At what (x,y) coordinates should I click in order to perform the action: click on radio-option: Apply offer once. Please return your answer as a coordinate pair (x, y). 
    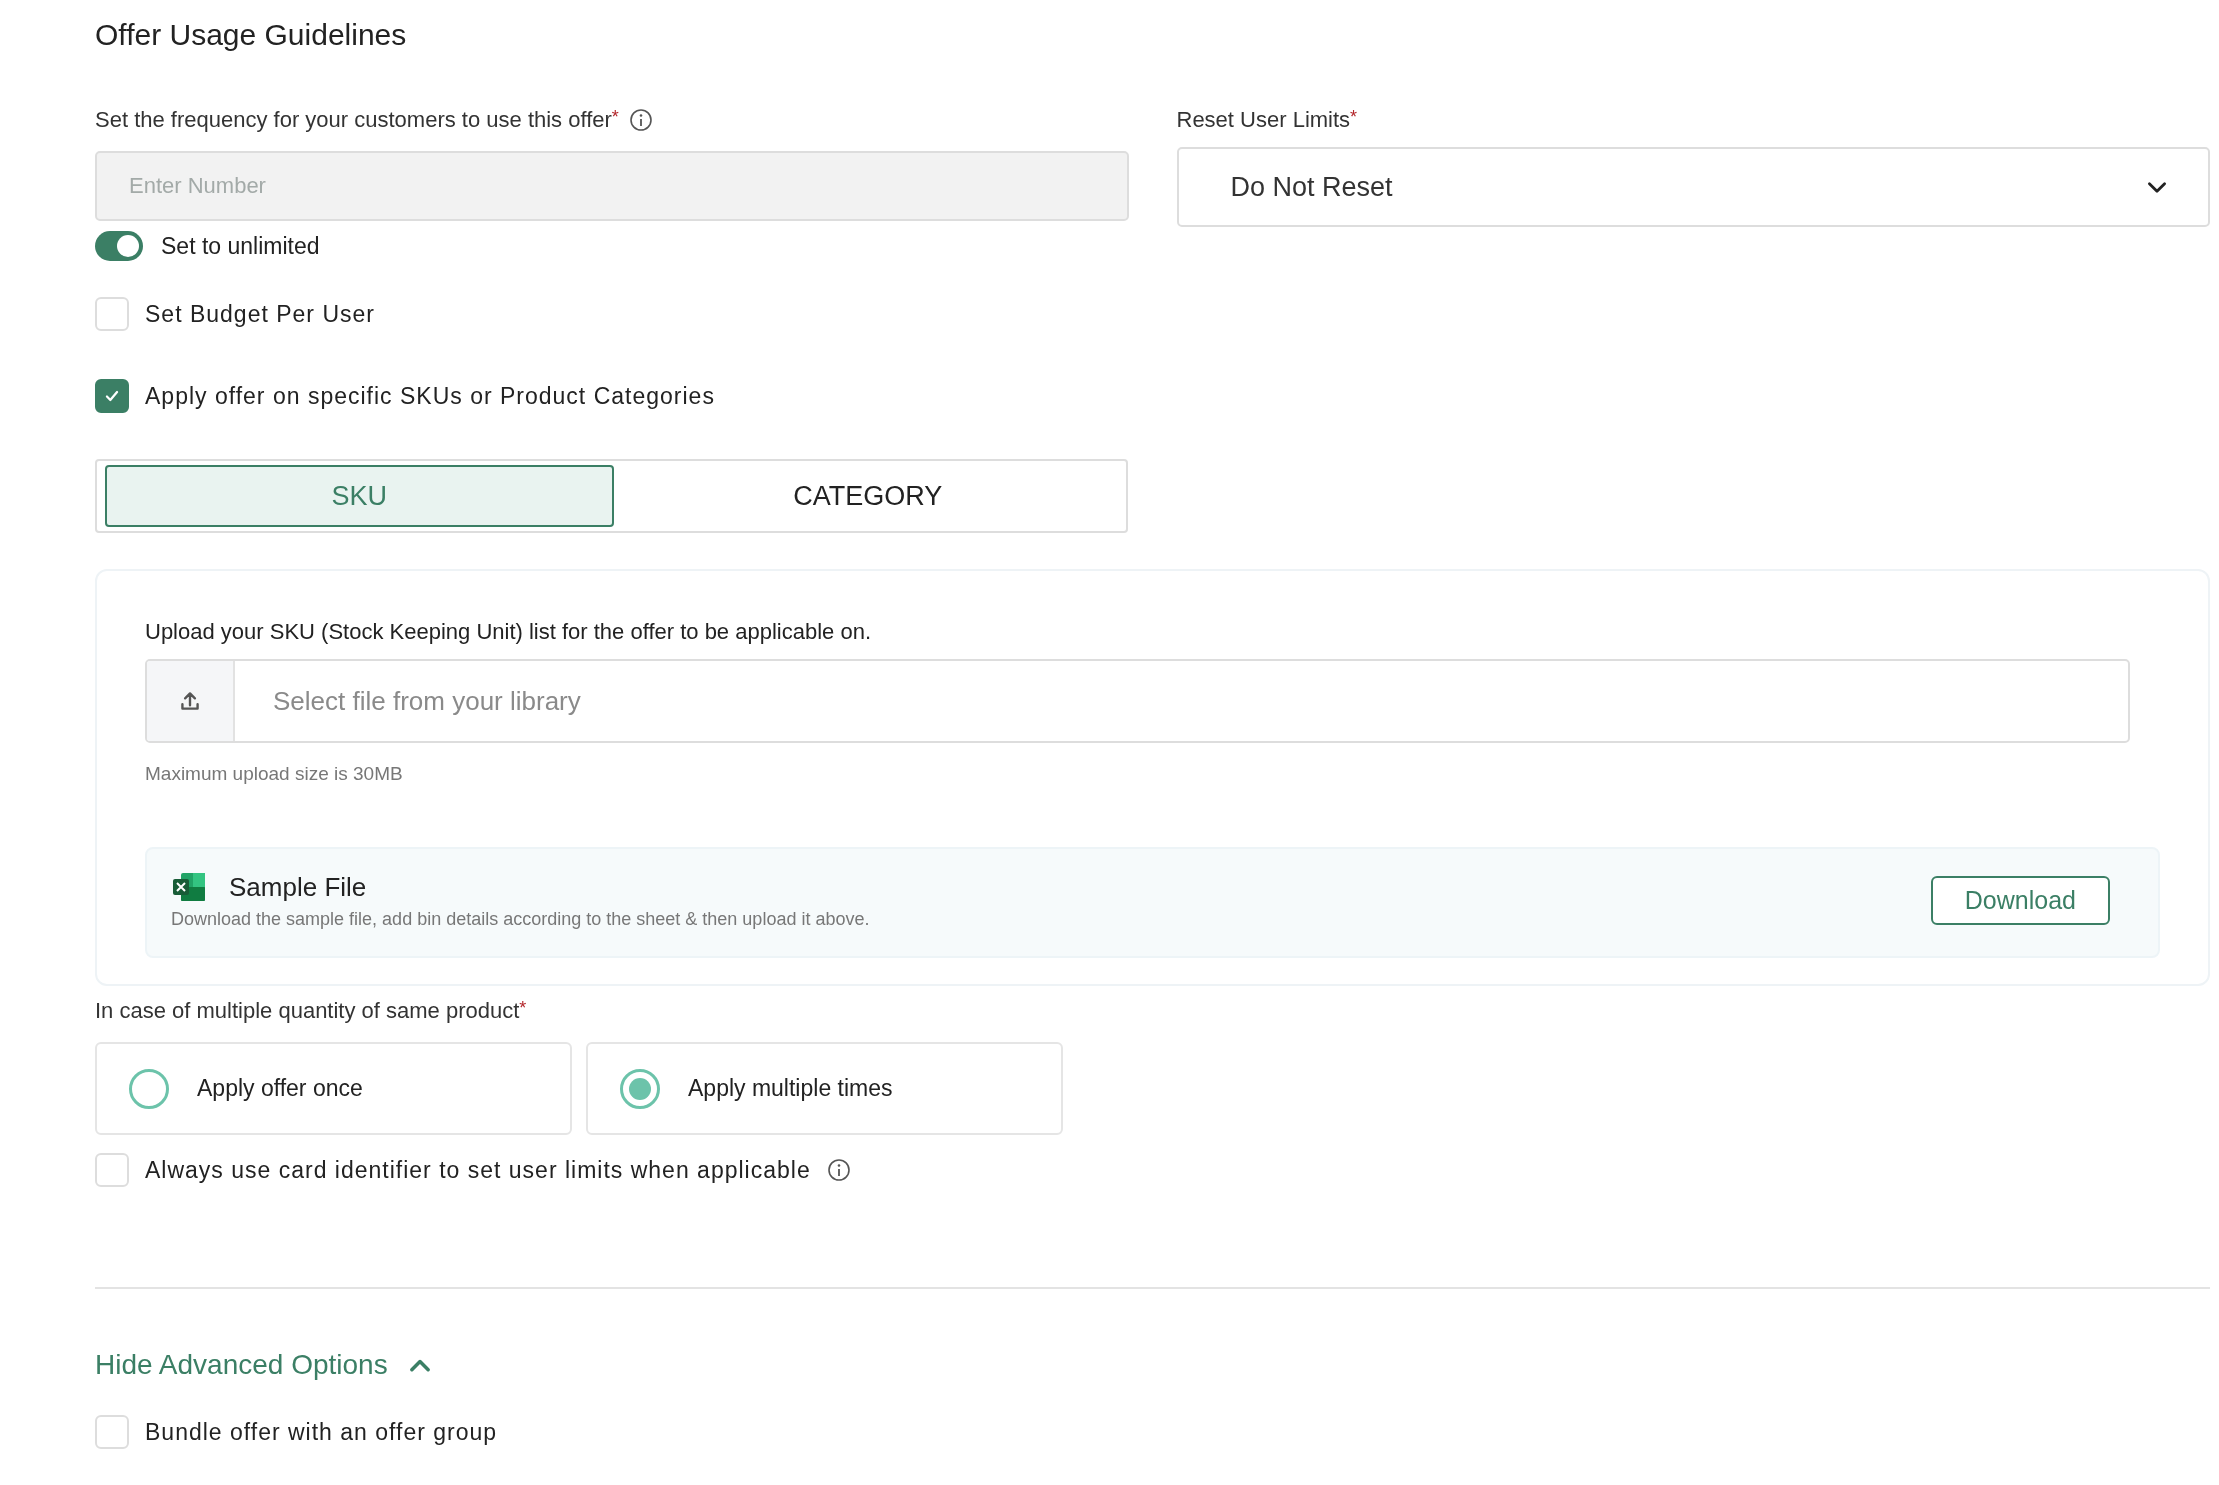
    Looking at the image, I should click on (333, 1088).